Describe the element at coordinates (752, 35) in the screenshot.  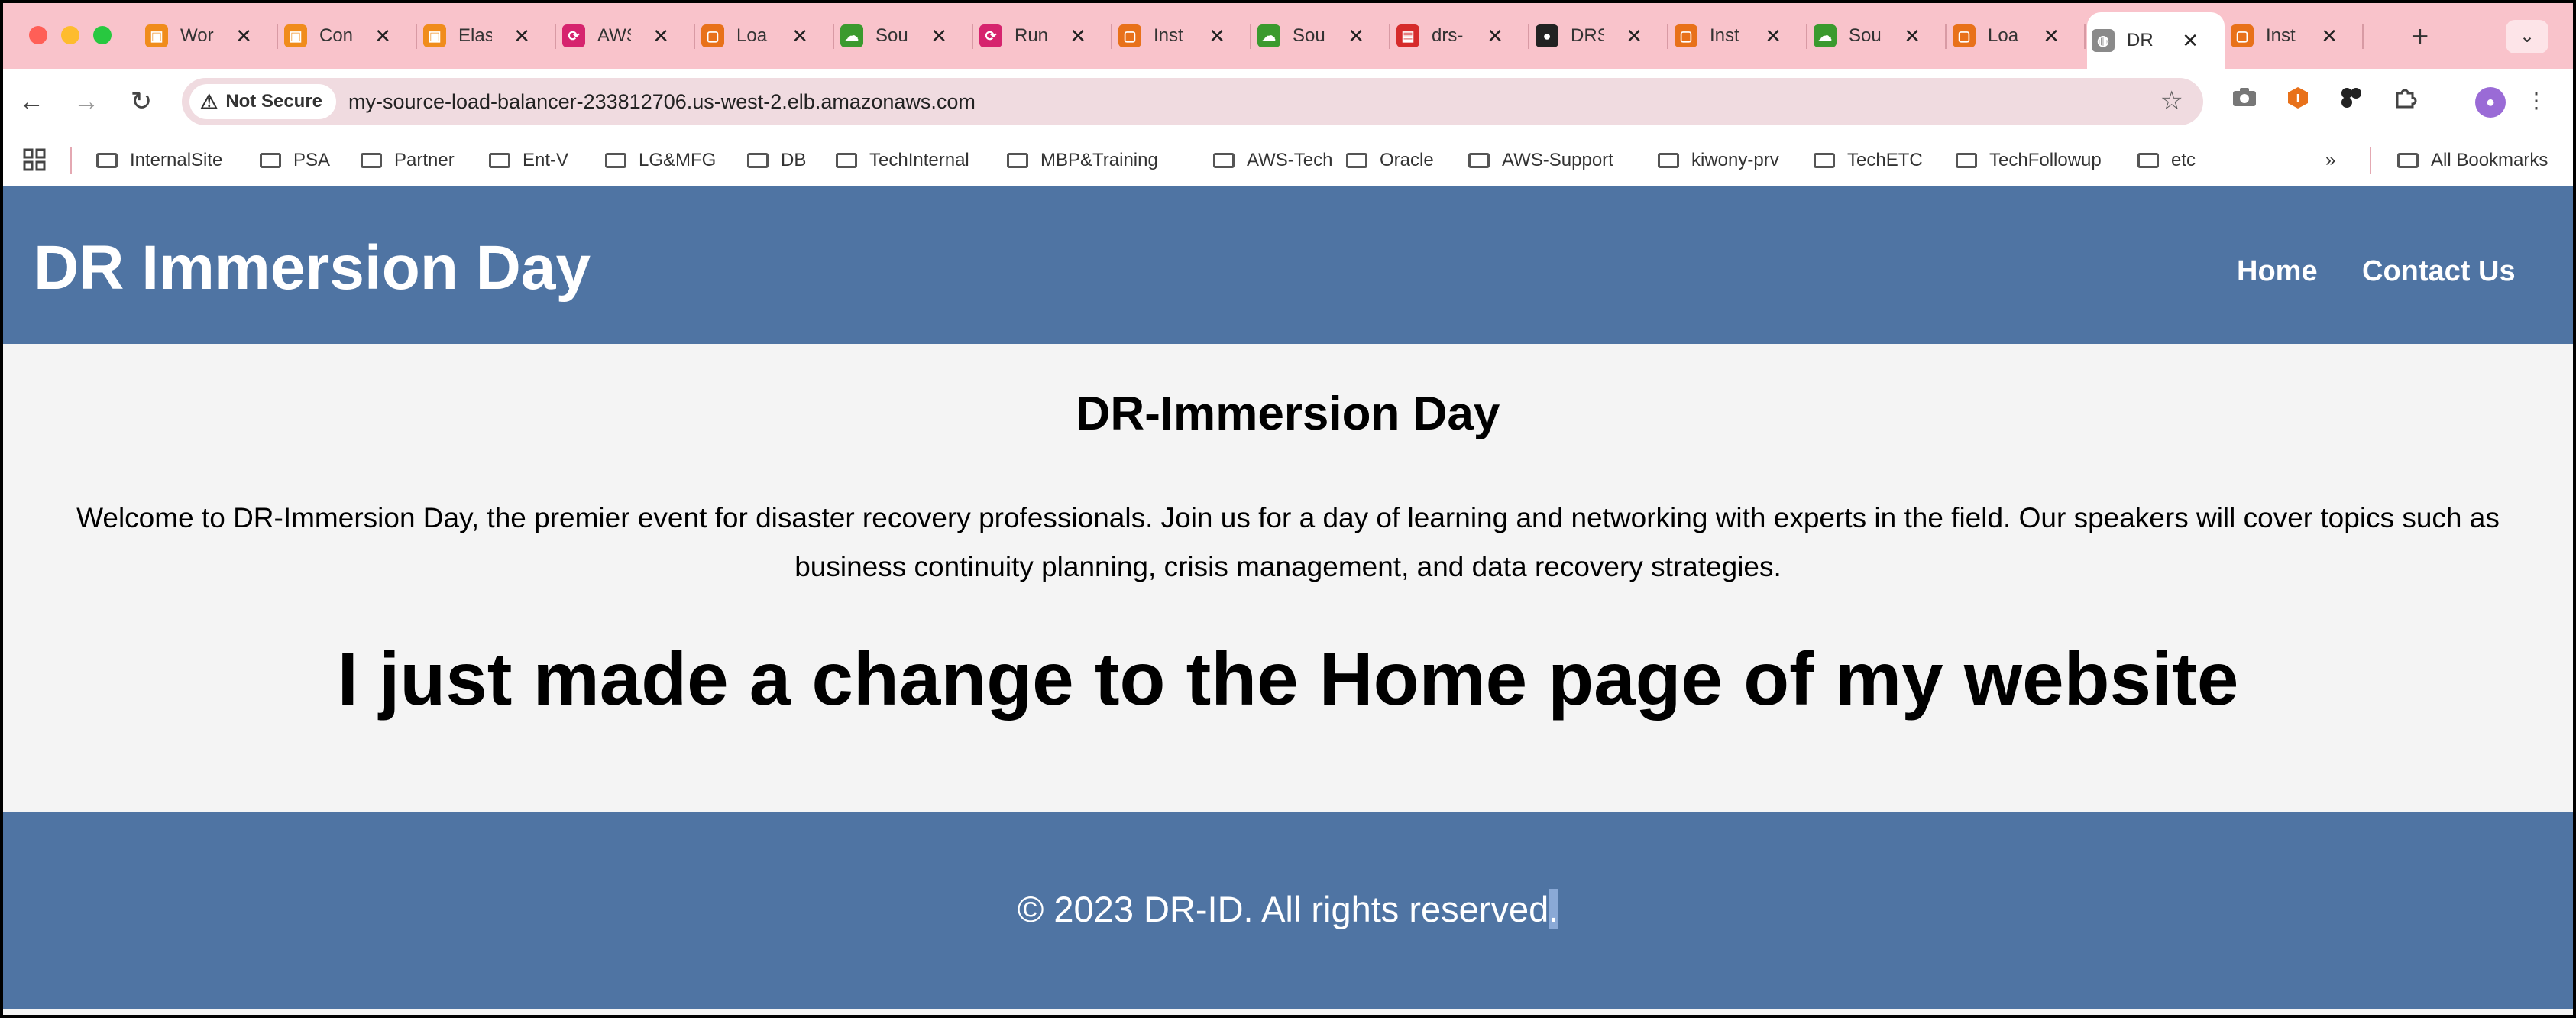
I see `tab-label: Loa` at that location.